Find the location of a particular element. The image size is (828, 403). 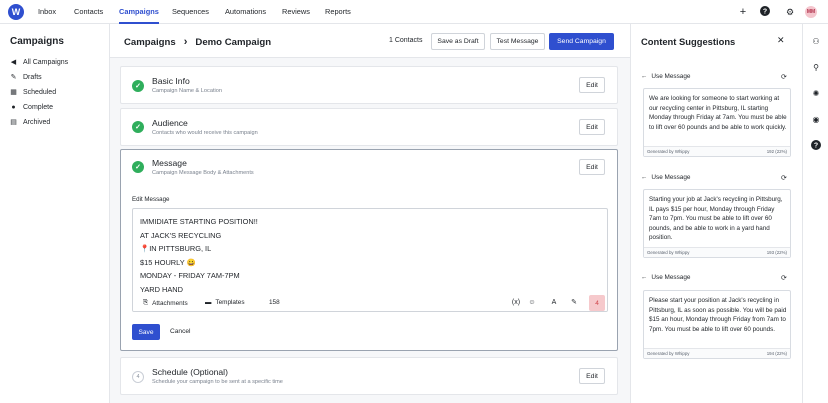

variable-icon: (x) is located at coordinates (516, 303).